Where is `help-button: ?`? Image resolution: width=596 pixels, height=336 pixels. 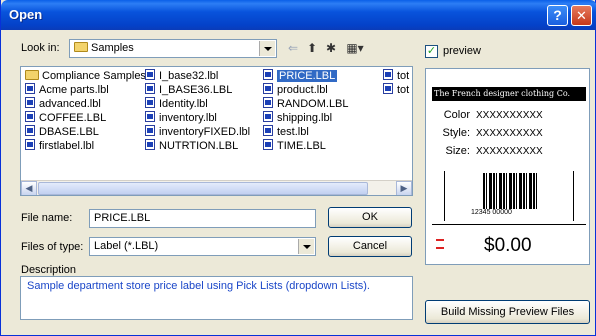 help-button: ? is located at coordinates (557, 15).